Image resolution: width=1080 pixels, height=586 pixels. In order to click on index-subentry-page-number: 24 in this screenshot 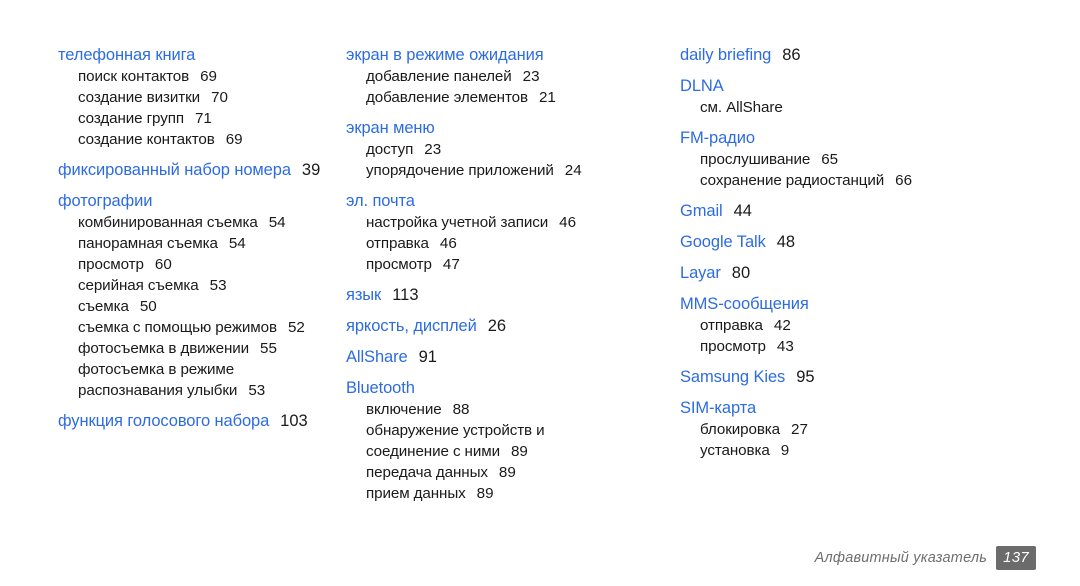, I will do `click(573, 170)`.